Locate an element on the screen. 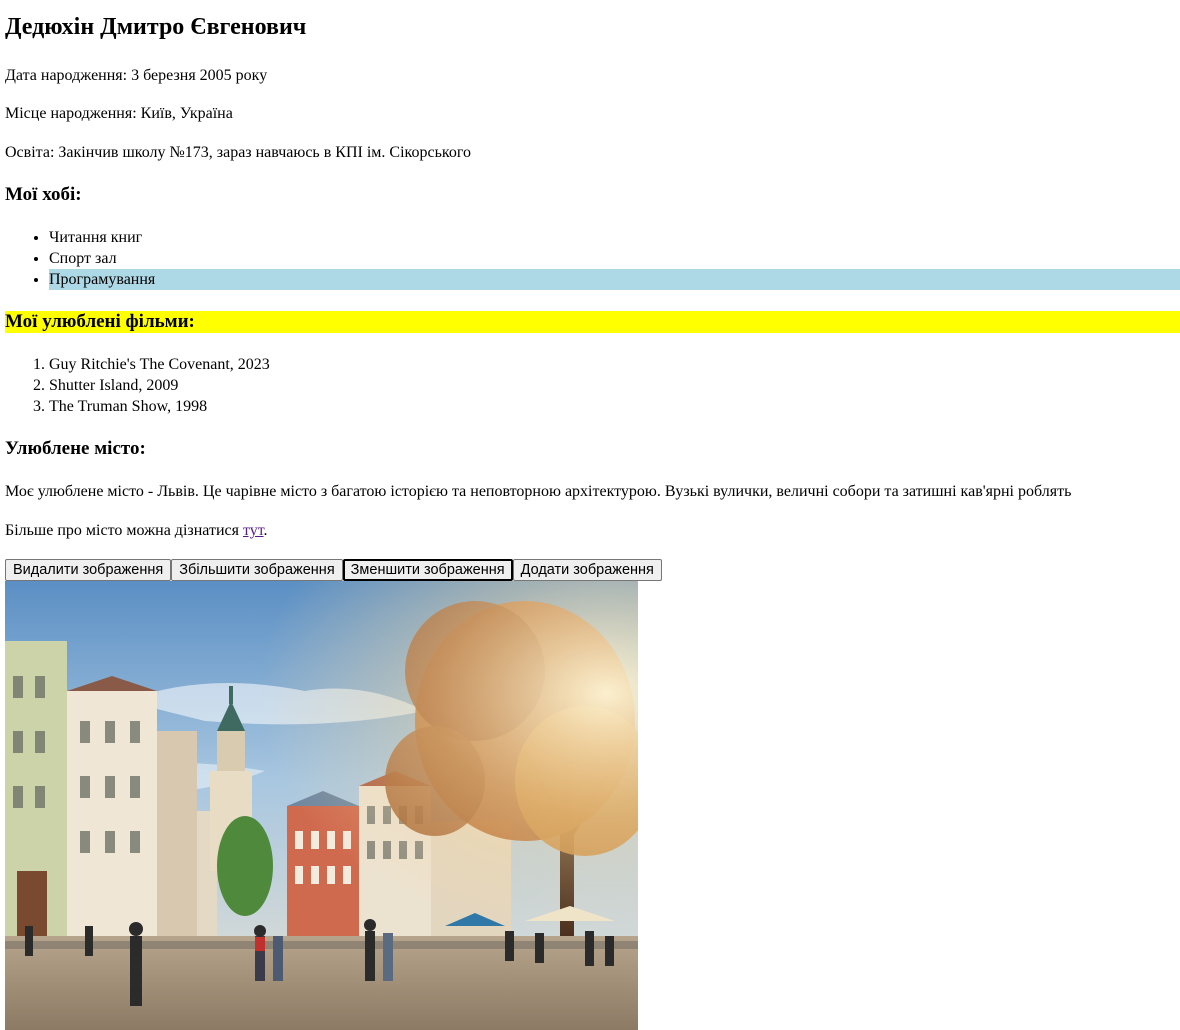 The height and width of the screenshot is (1030, 1180). shrink-image-button: Зменшити зображення is located at coordinates (427, 570).